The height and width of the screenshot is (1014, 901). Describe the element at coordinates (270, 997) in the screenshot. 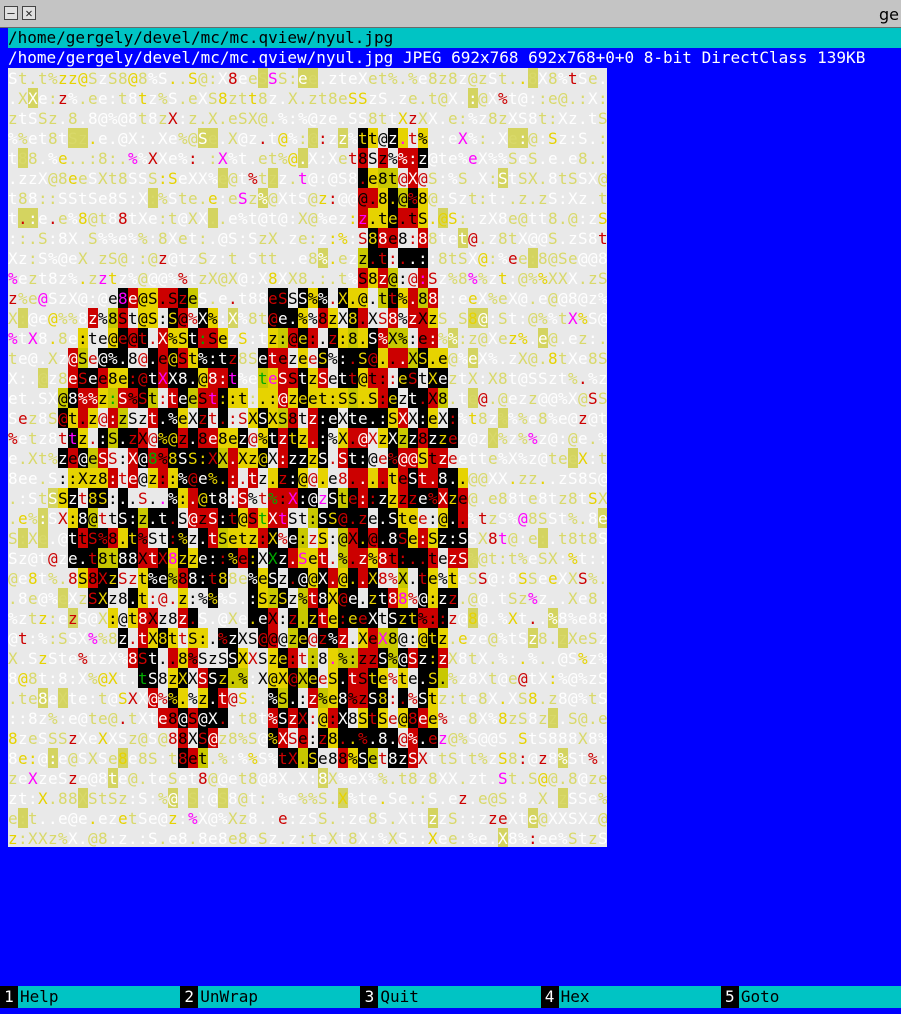

I see `unwrap-key: 2 UnWrap` at that location.